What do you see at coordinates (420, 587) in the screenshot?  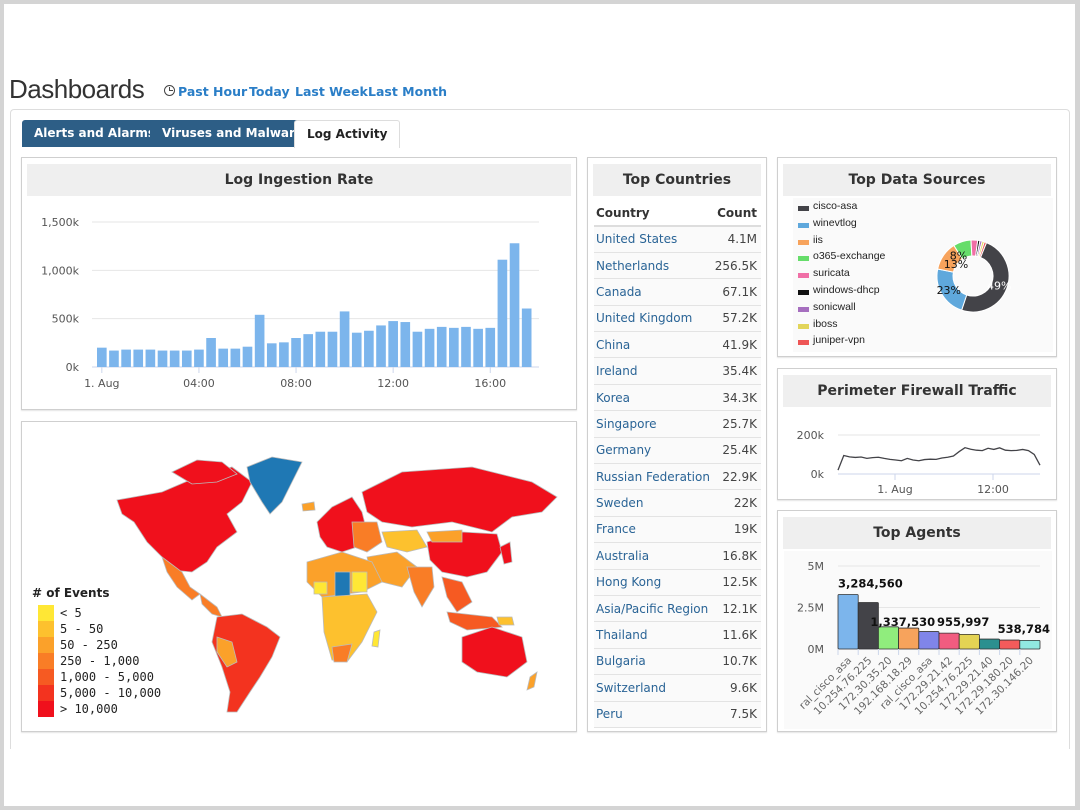 I see `map-region-india` at bounding box center [420, 587].